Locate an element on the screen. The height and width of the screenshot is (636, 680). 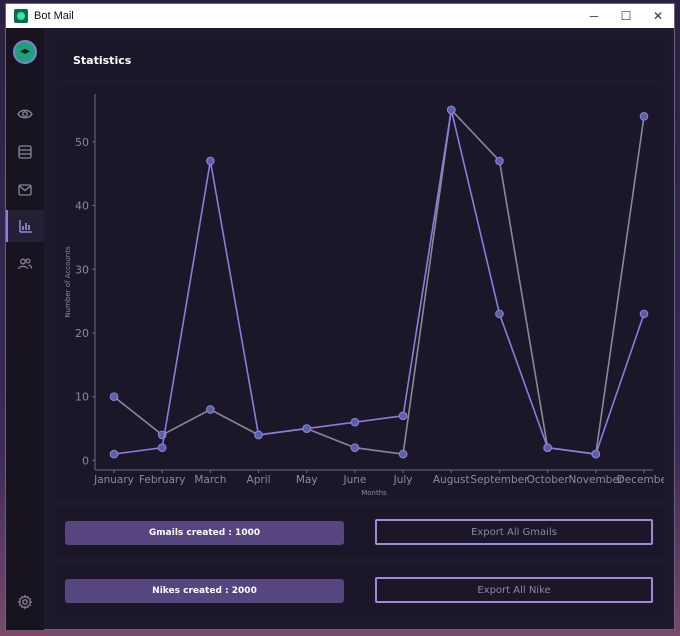
brand-logo-icon: ◂▸ is located at coordinates (25, 52).